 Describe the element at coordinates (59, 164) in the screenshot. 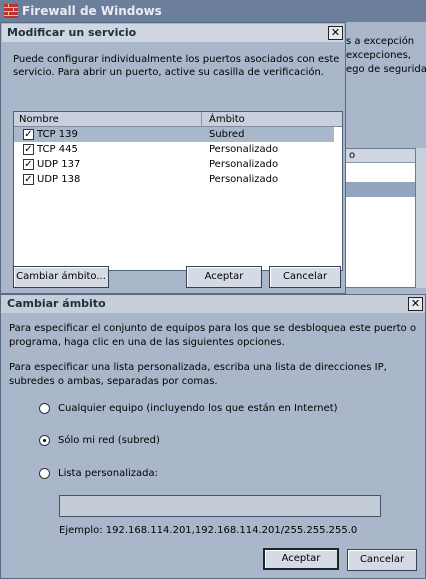

I see `port-name: UDP 137` at that location.